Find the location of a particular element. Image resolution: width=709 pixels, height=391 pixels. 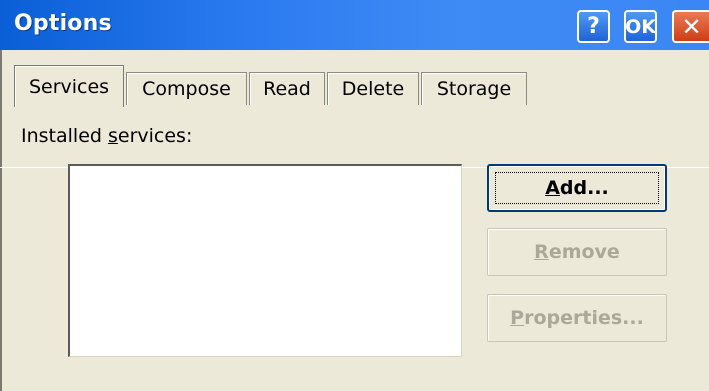

help-button: ? is located at coordinates (593, 26).